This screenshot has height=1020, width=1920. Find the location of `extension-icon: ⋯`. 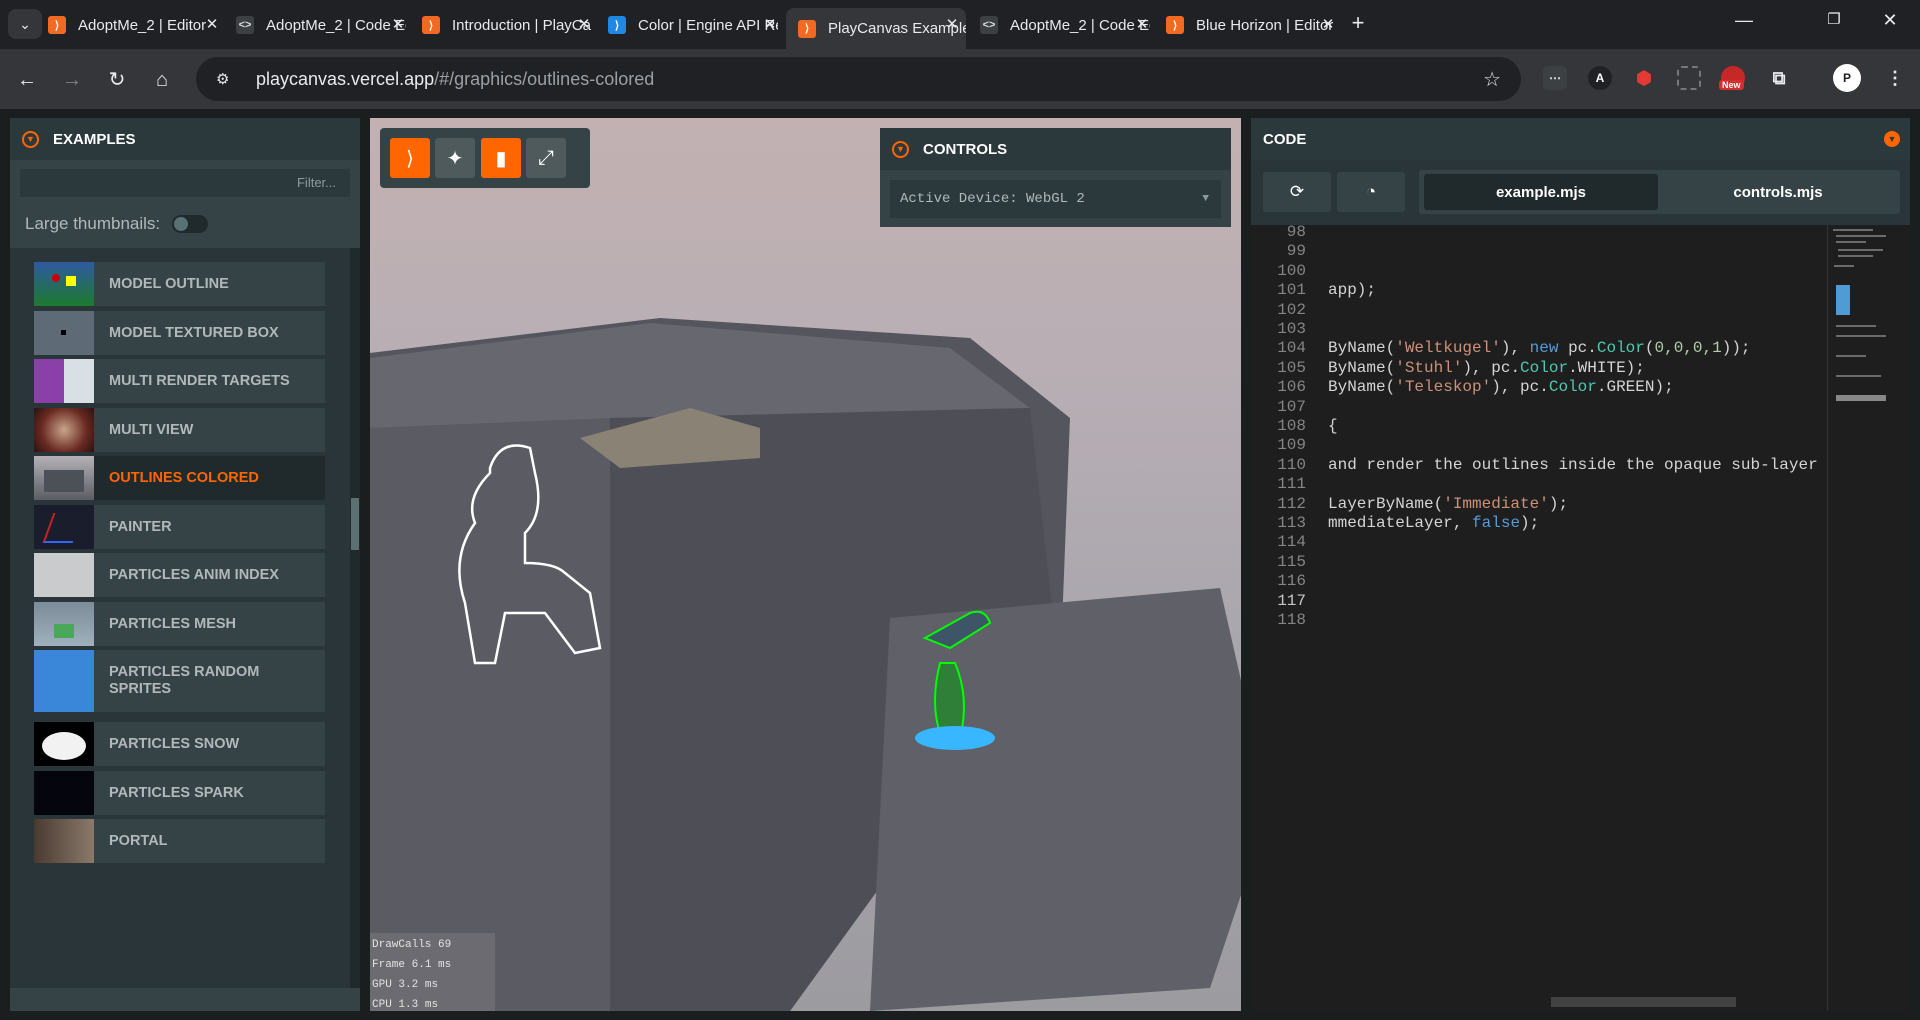

extension-icon: ⋯ is located at coordinates (1555, 78).